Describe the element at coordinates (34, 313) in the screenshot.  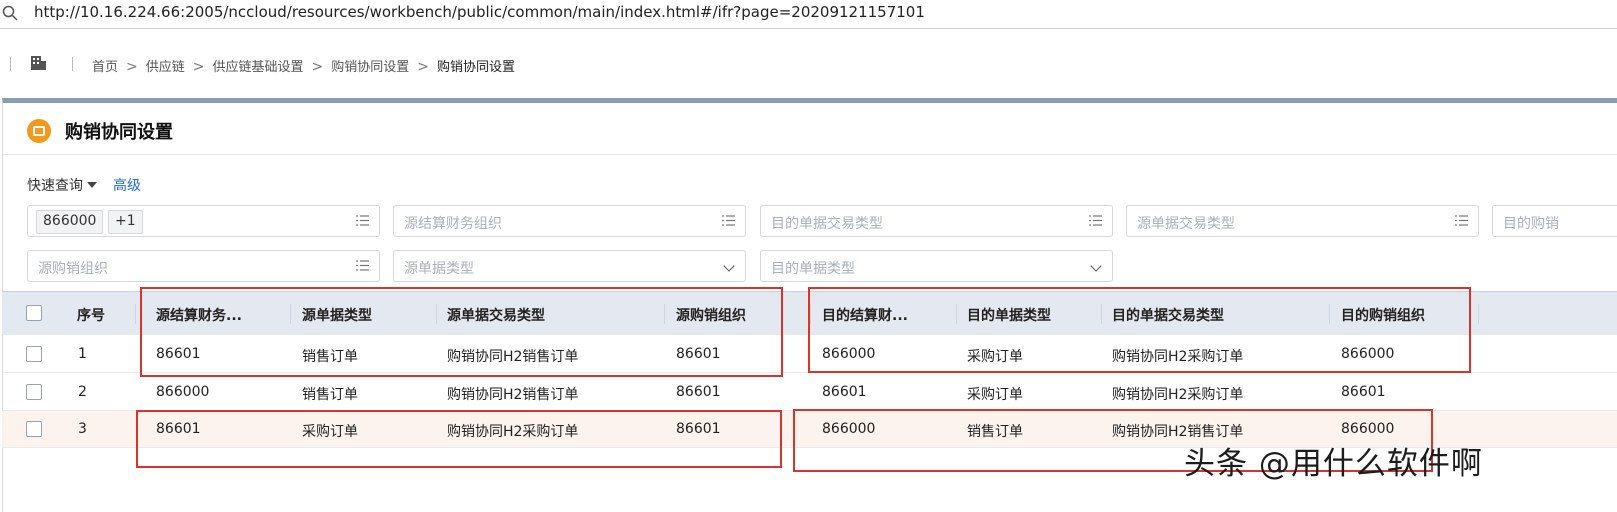
I see `select-all-checkbox` at that location.